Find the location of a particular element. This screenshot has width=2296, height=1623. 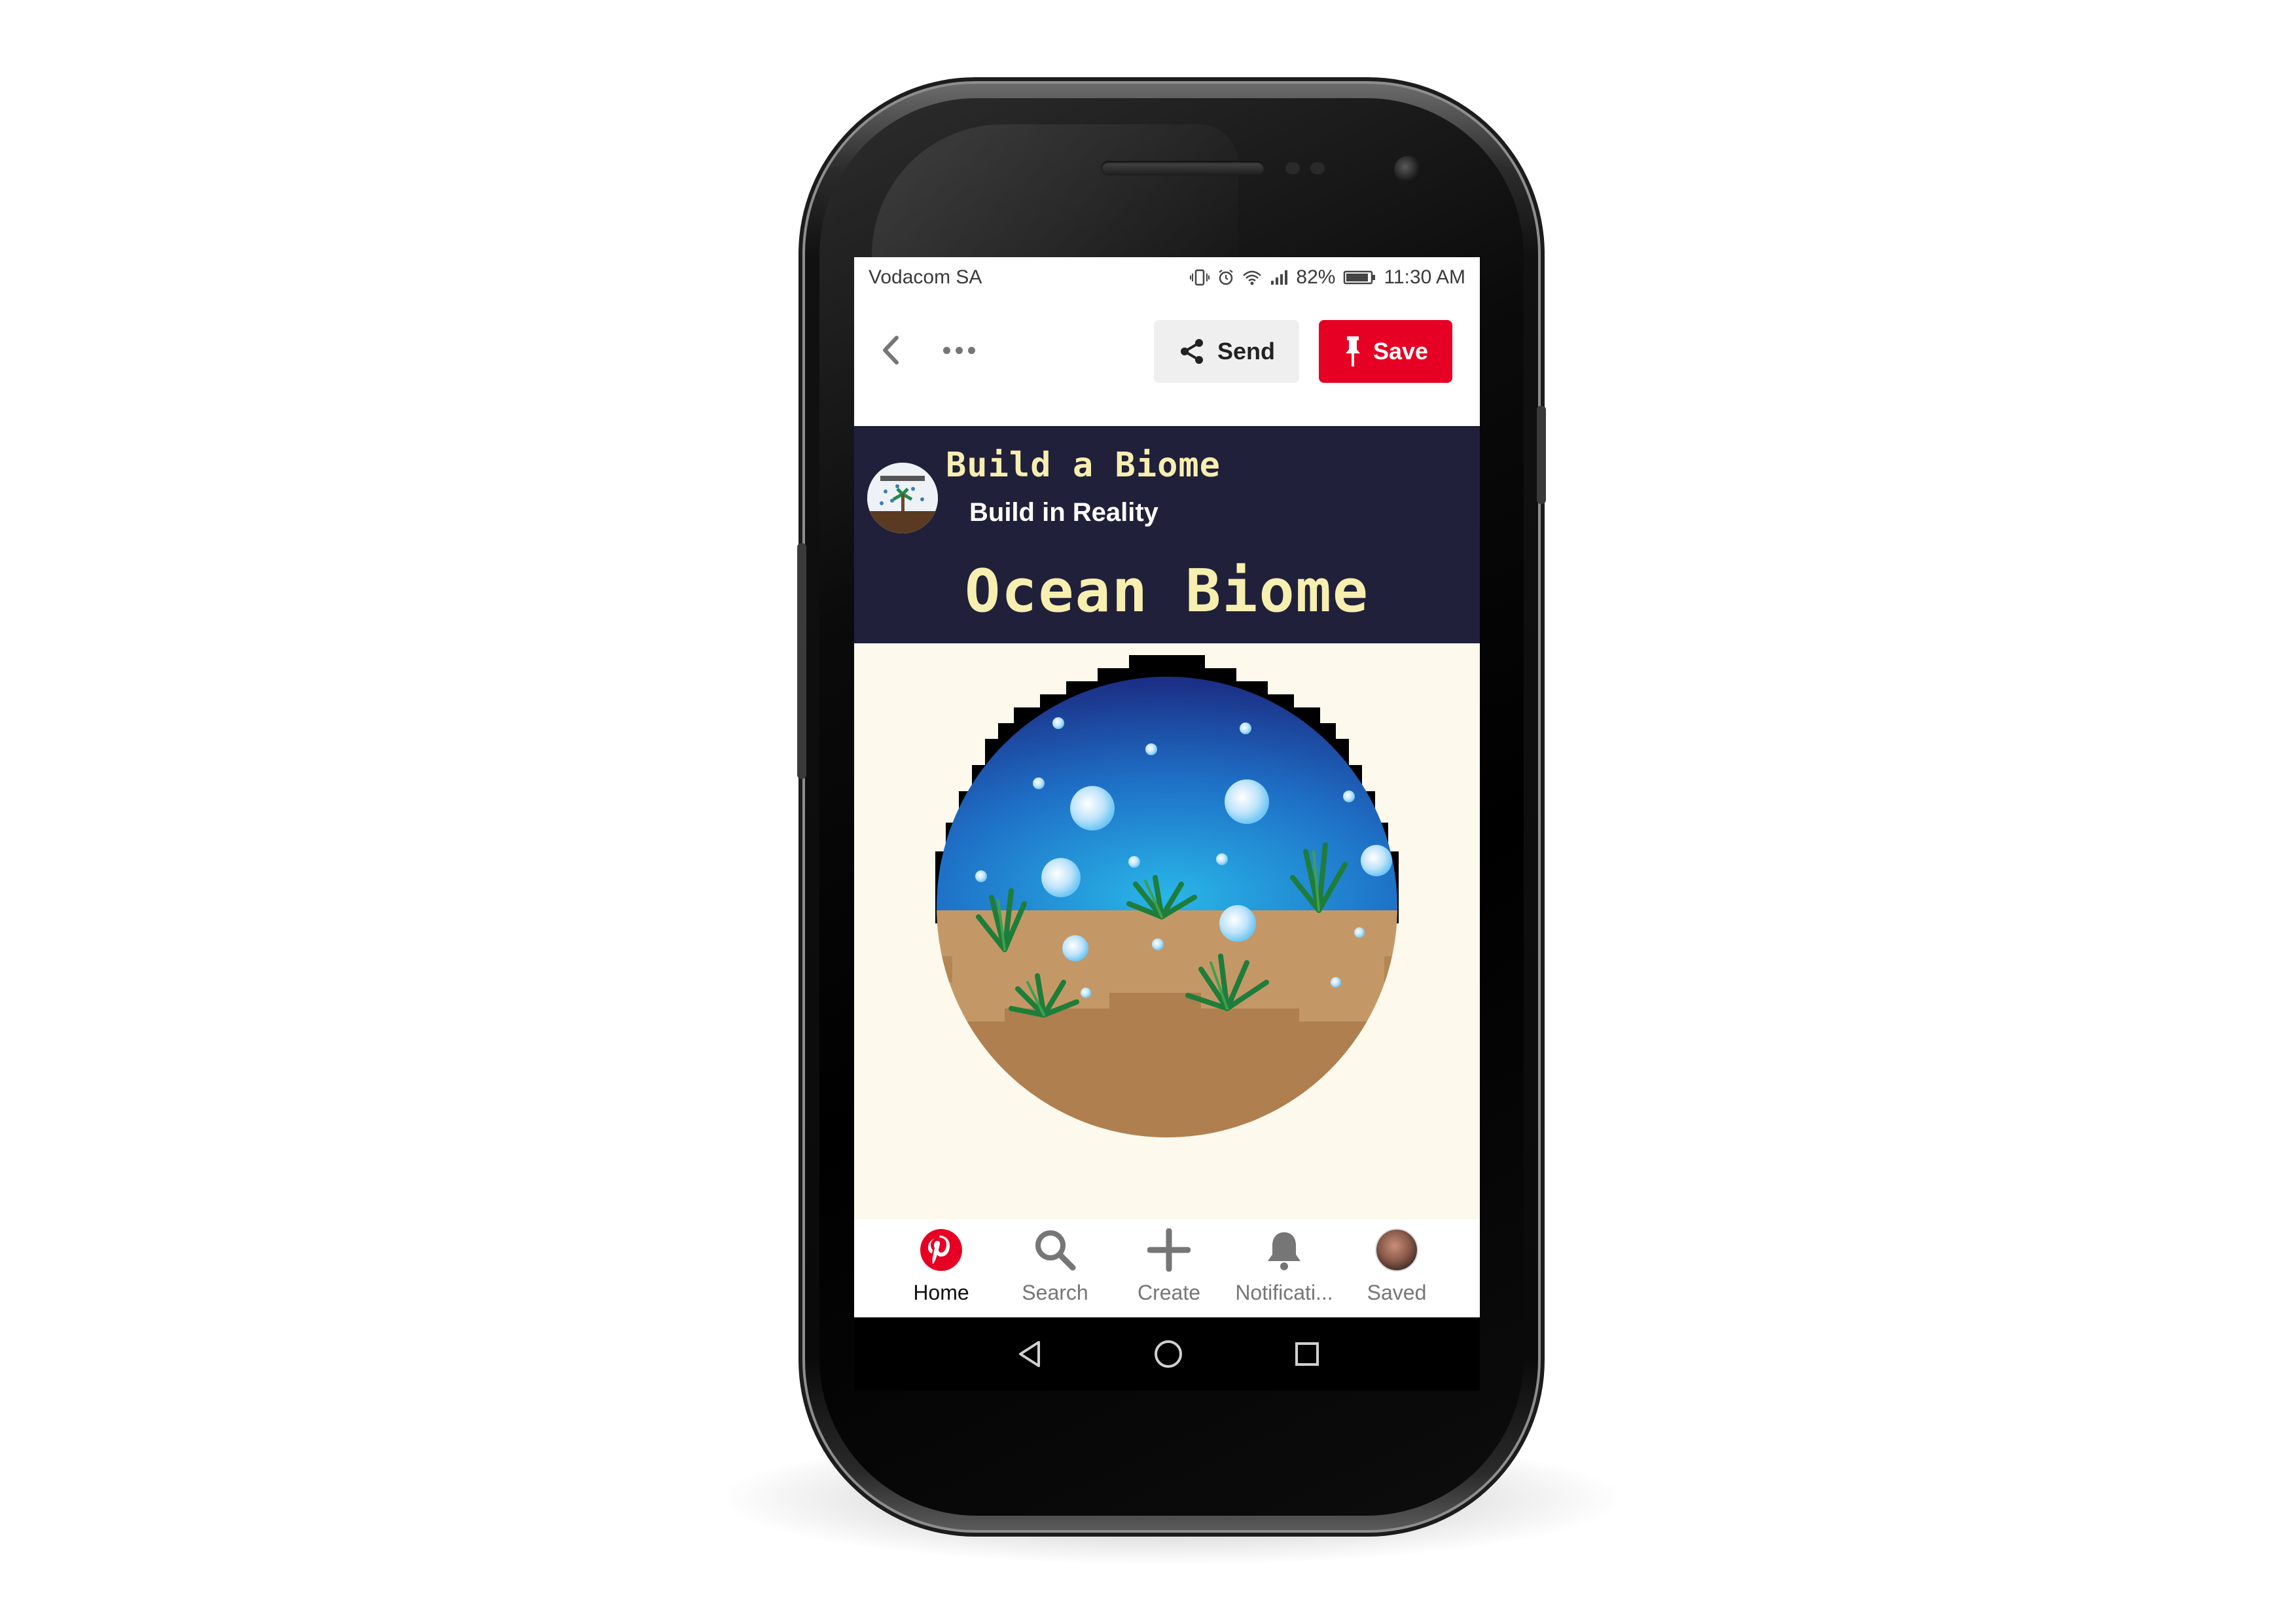

proximity-sensor is located at coordinates (1292, 168).